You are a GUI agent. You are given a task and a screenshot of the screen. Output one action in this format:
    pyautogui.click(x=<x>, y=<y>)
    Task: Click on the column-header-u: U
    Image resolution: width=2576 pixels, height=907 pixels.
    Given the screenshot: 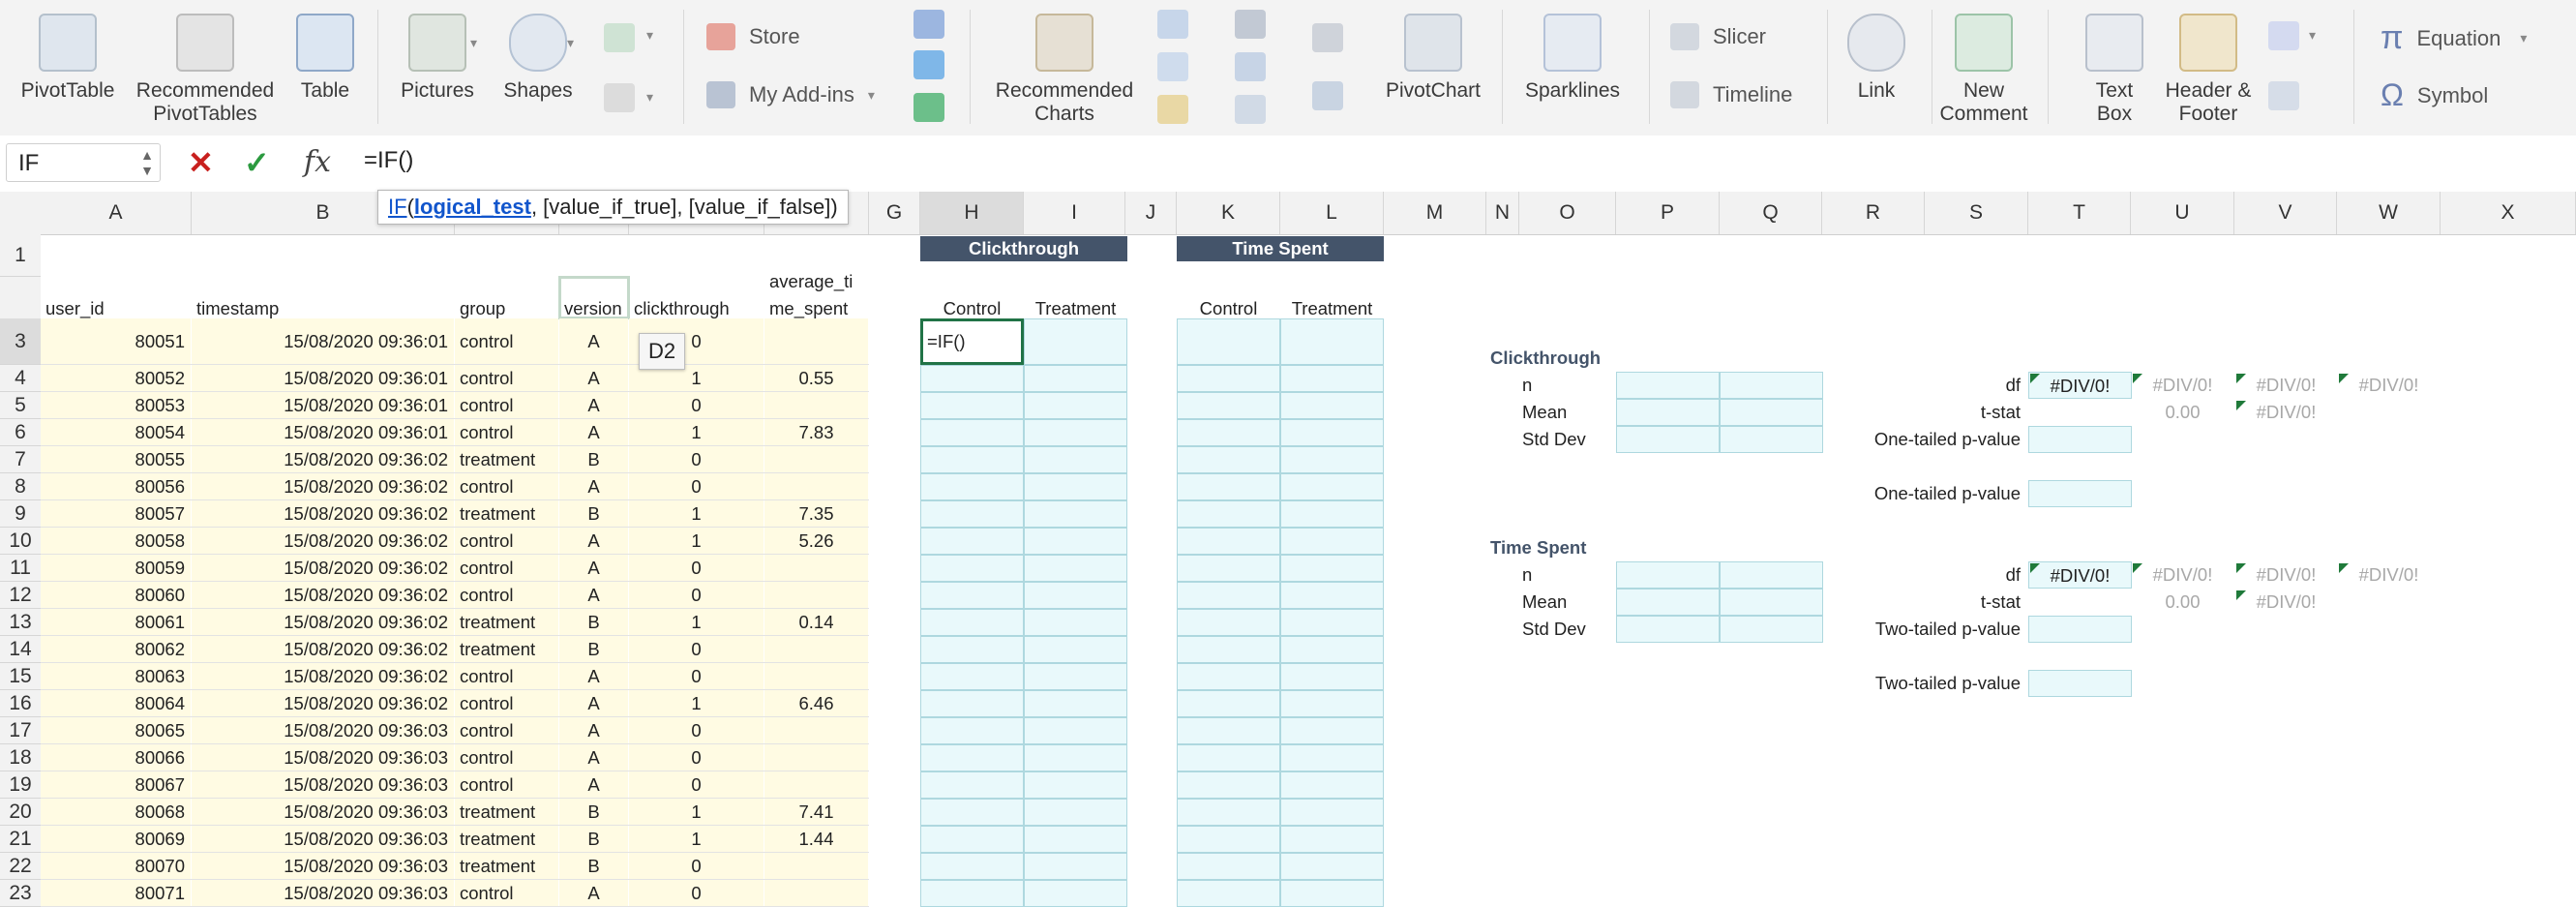 What is the action you would take?
    pyautogui.click(x=2182, y=213)
    